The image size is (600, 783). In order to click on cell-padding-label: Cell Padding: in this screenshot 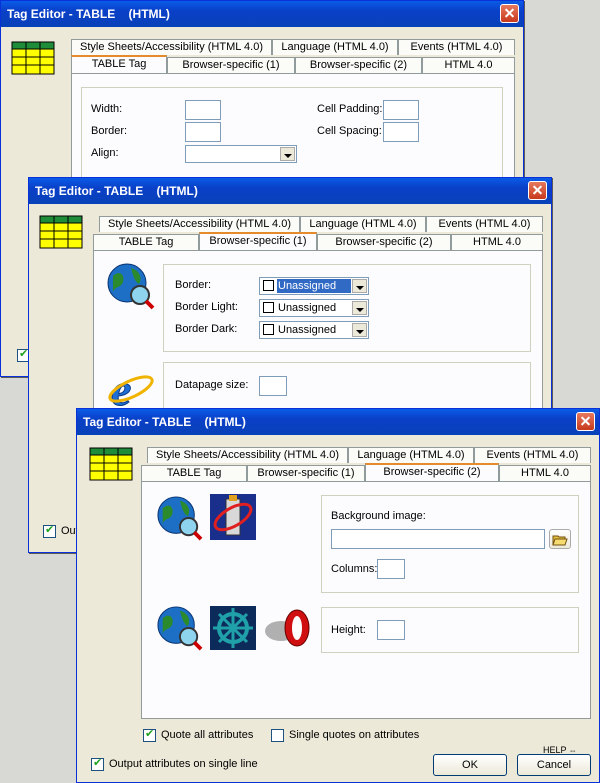, I will do `click(350, 109)`.